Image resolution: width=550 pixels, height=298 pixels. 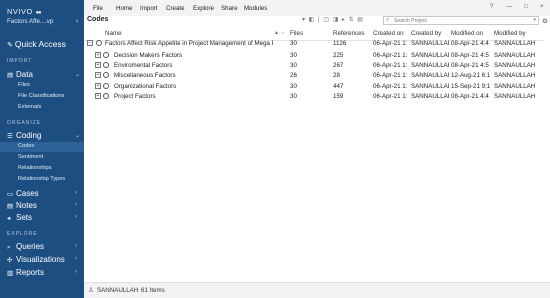 I want to click on sidebar-item-notes: ▤ Notes, so click(x=22, y=205).